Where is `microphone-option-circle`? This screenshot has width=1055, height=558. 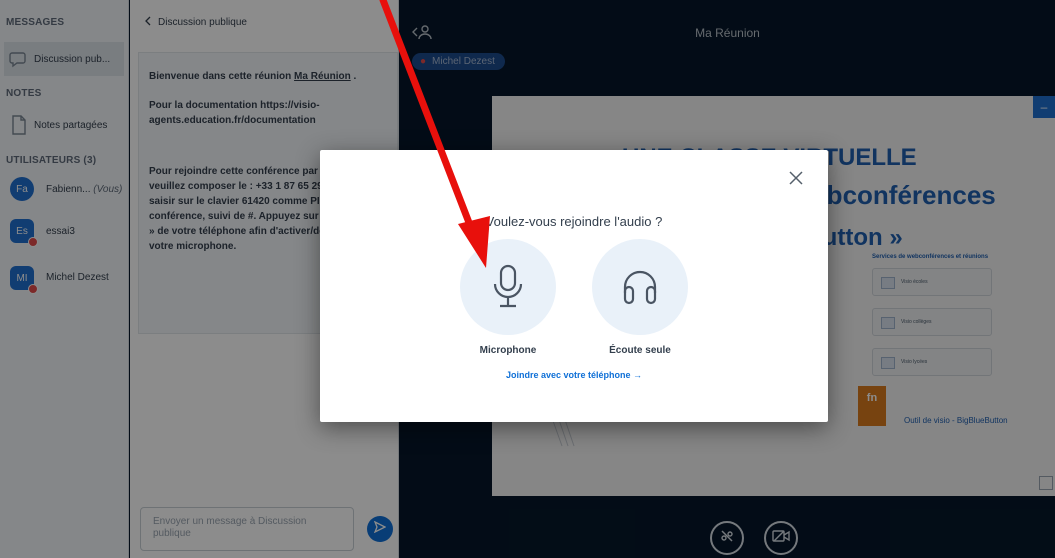
microphone-option-circle is located at coordinates (508, 287).